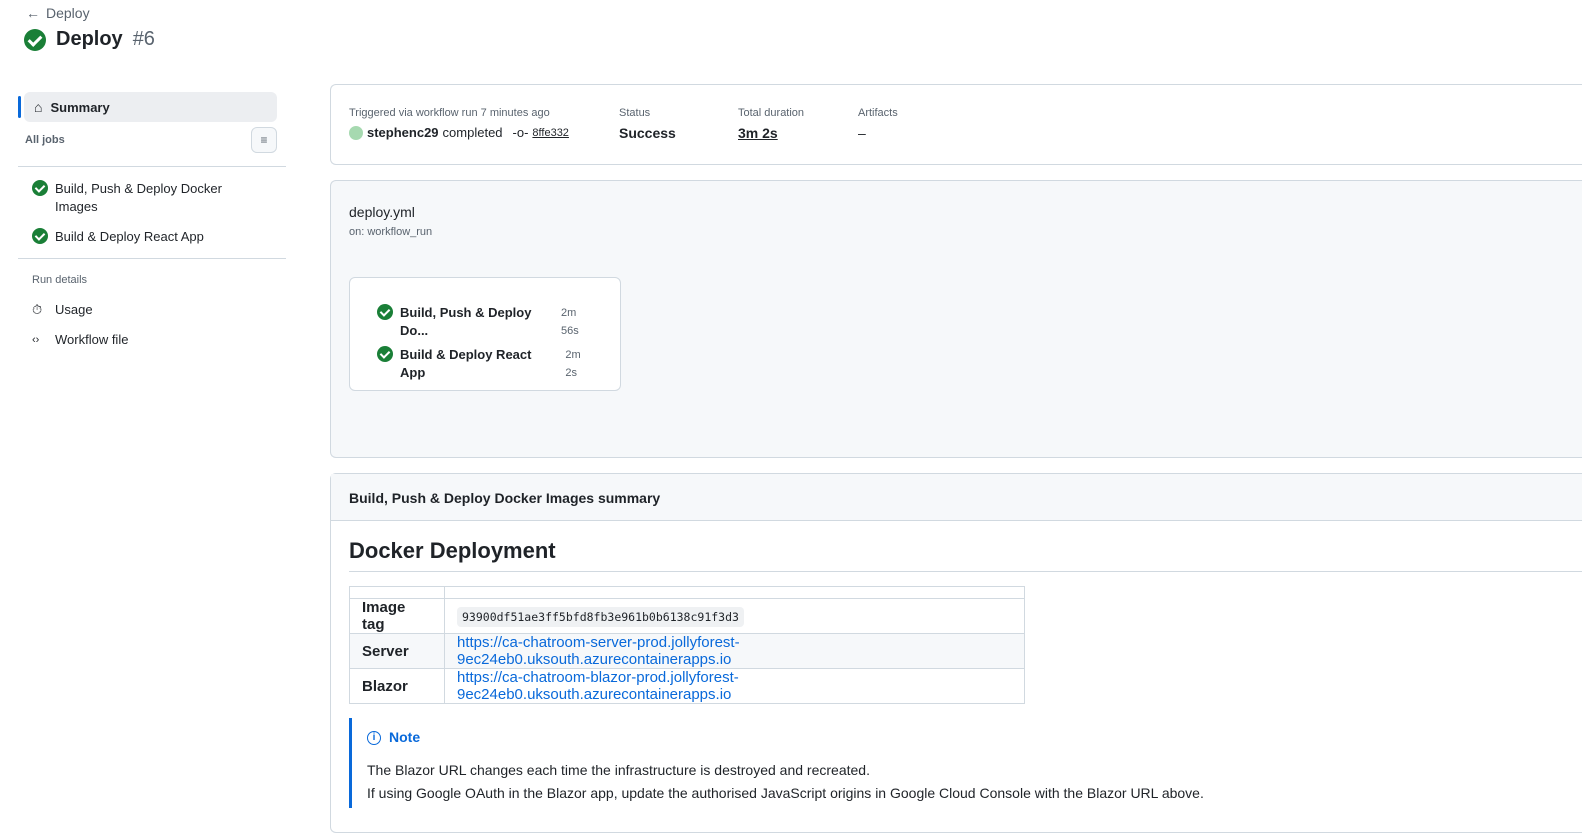 This screenshot has height=833, width=1582. I want to click on duration-link: 3m 2s, so click(771, 133).